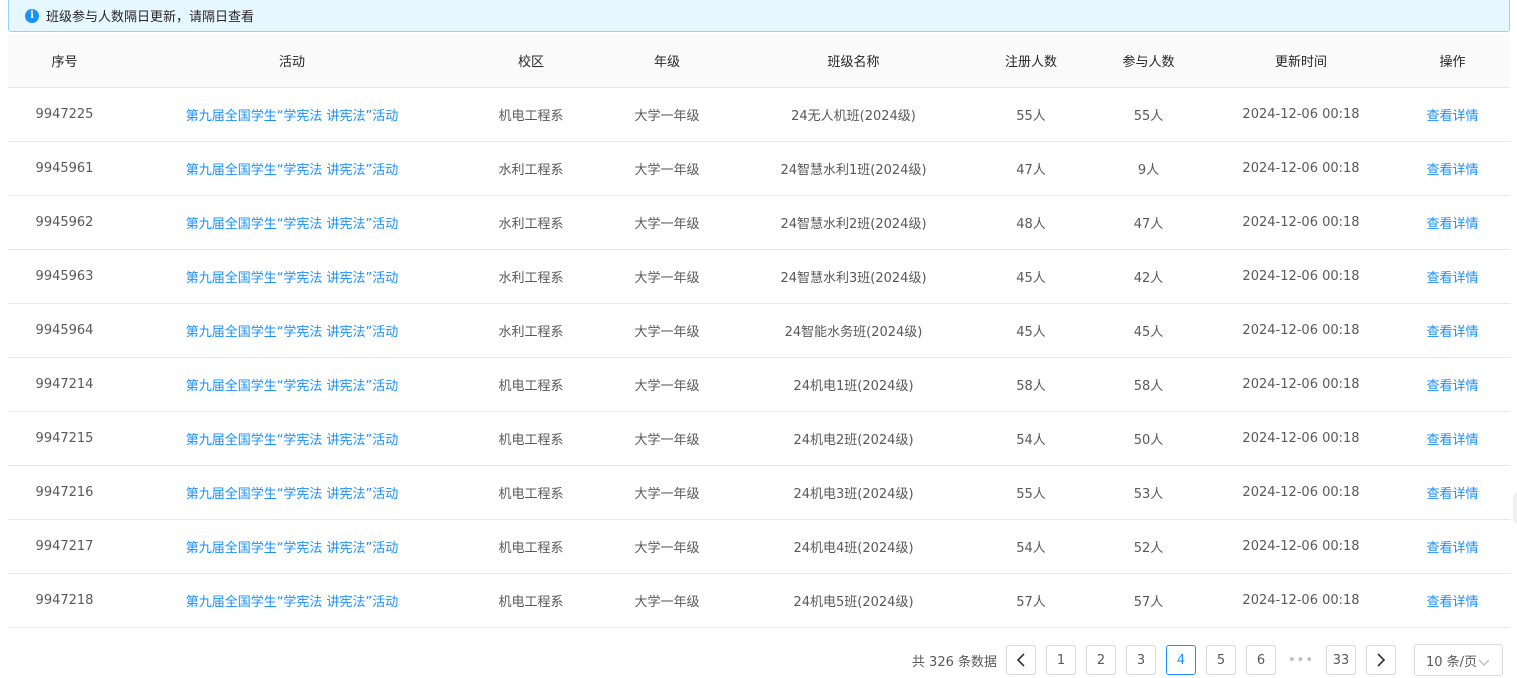  Describe the element at coordinates (64, 438) in the screenshot. I see `table-cell: 9947215` at that location.